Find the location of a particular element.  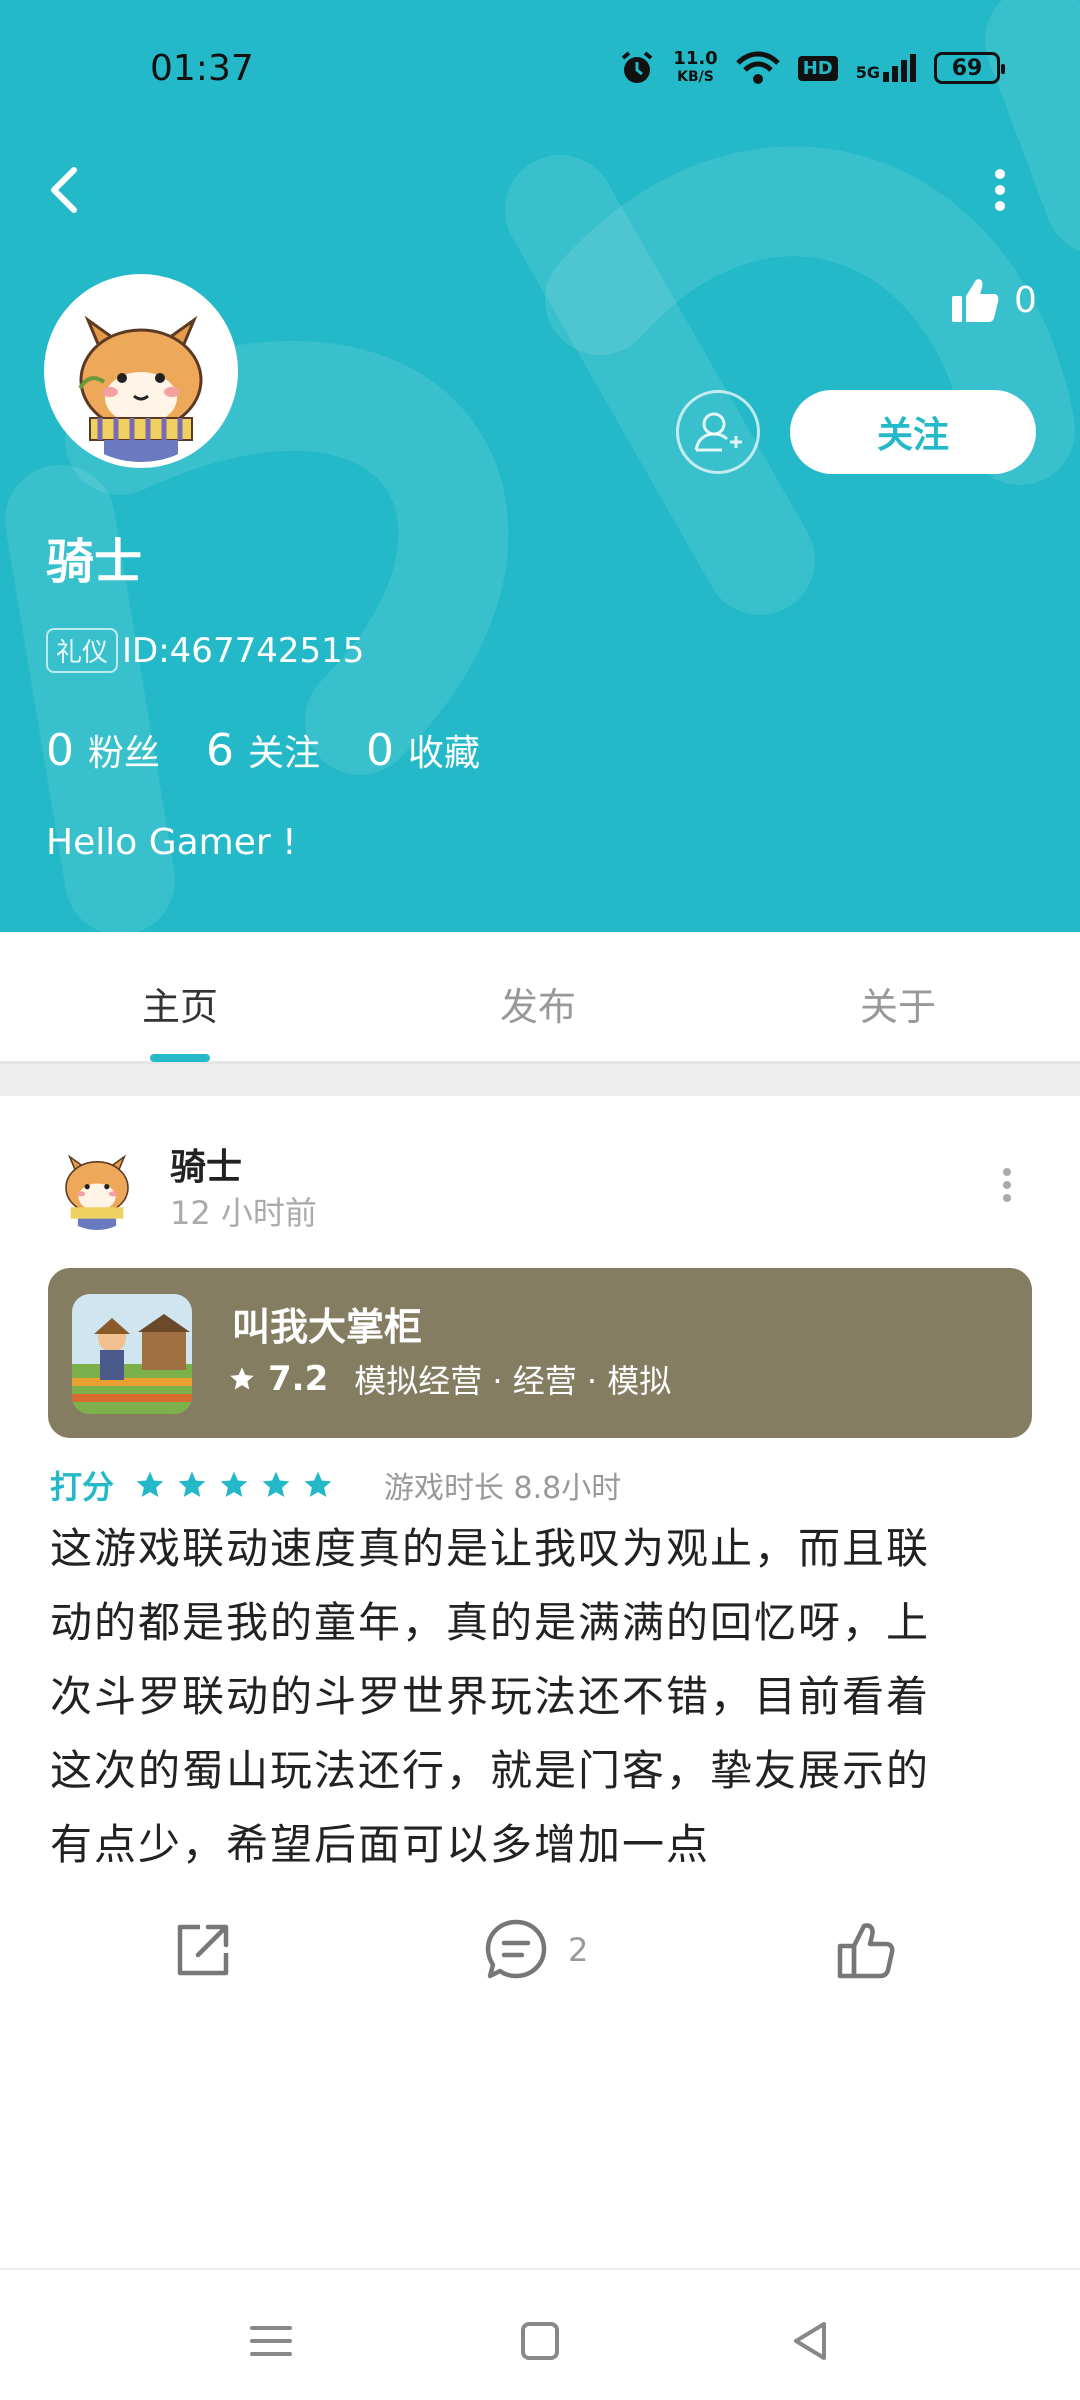

add-user-icon is located at coordinates (718, 432).